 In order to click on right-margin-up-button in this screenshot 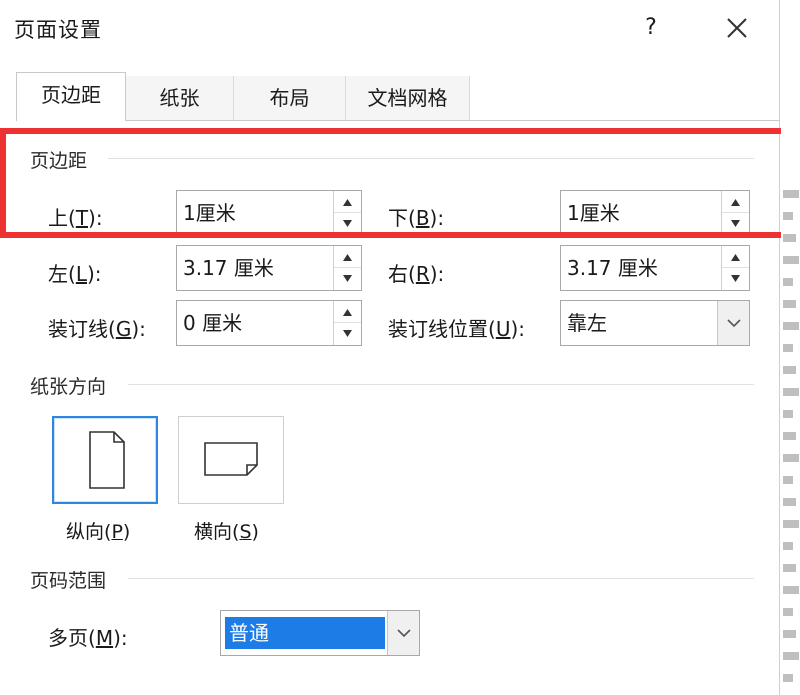, I will do `click(735, 257)`.